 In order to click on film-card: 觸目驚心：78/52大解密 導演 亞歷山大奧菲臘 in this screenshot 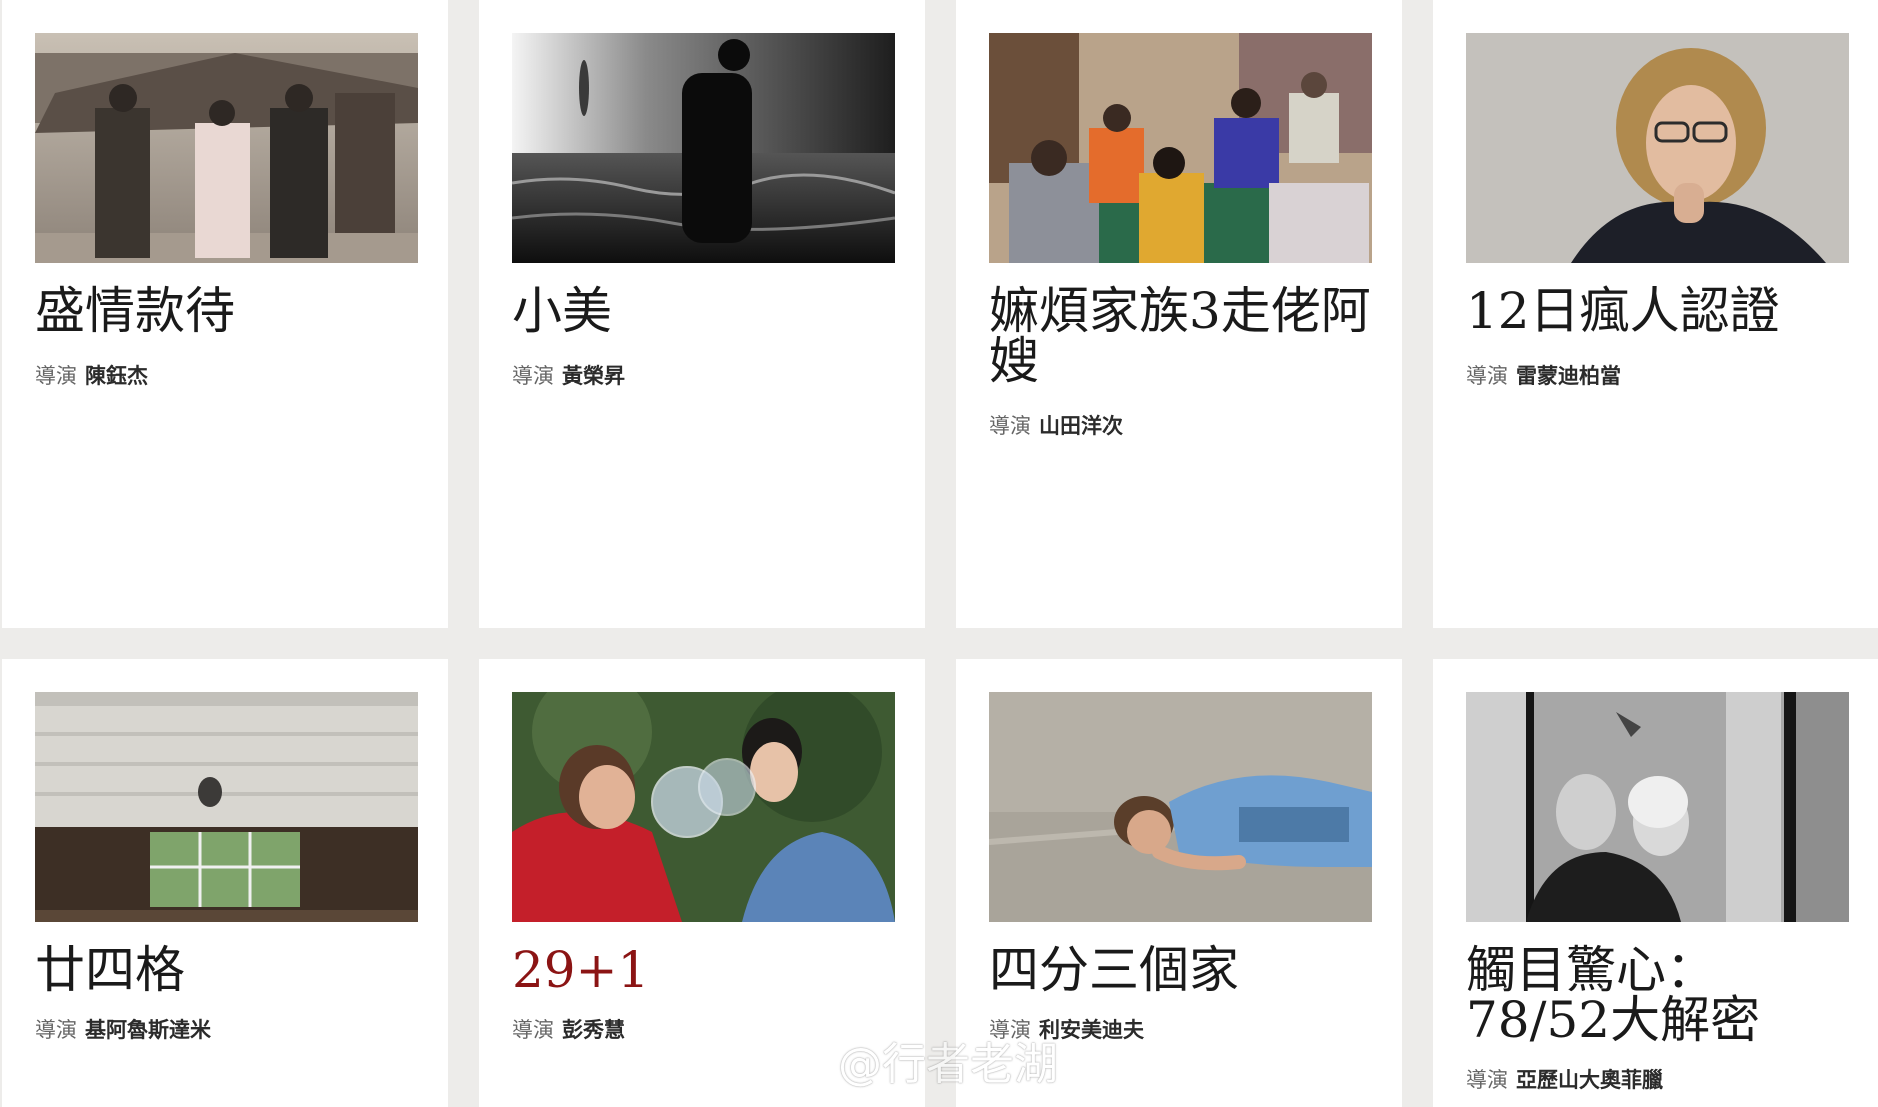, I will do `click(1655, 883)`.